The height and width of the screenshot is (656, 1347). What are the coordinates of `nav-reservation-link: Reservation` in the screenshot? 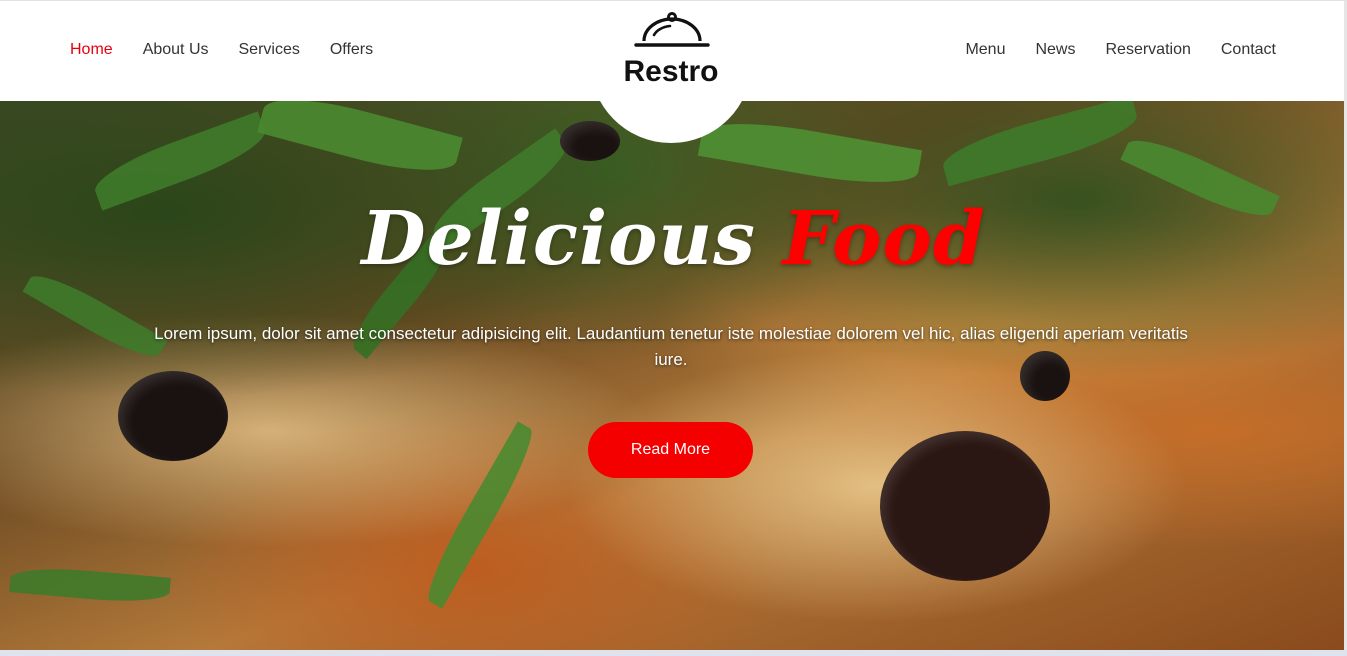 It's located at (1147, 50).